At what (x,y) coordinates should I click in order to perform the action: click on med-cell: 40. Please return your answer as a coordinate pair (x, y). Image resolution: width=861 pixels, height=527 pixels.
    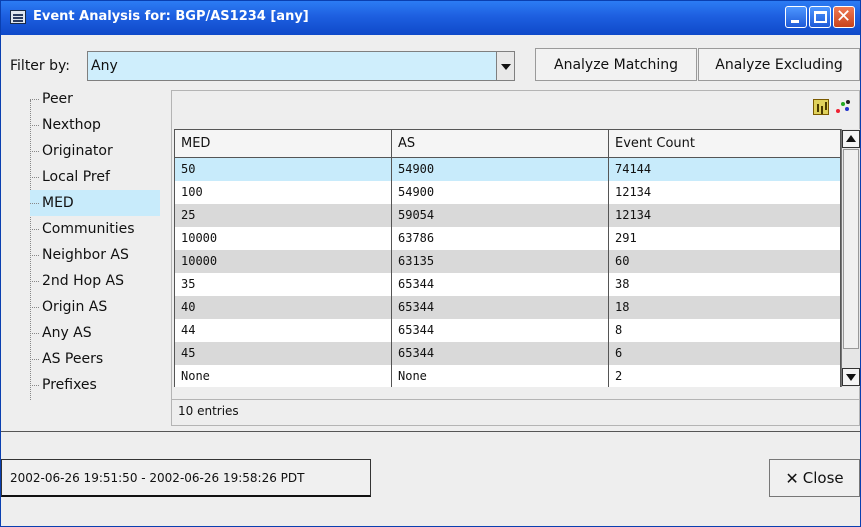
    Looking at the image, I should click on (283, 307).